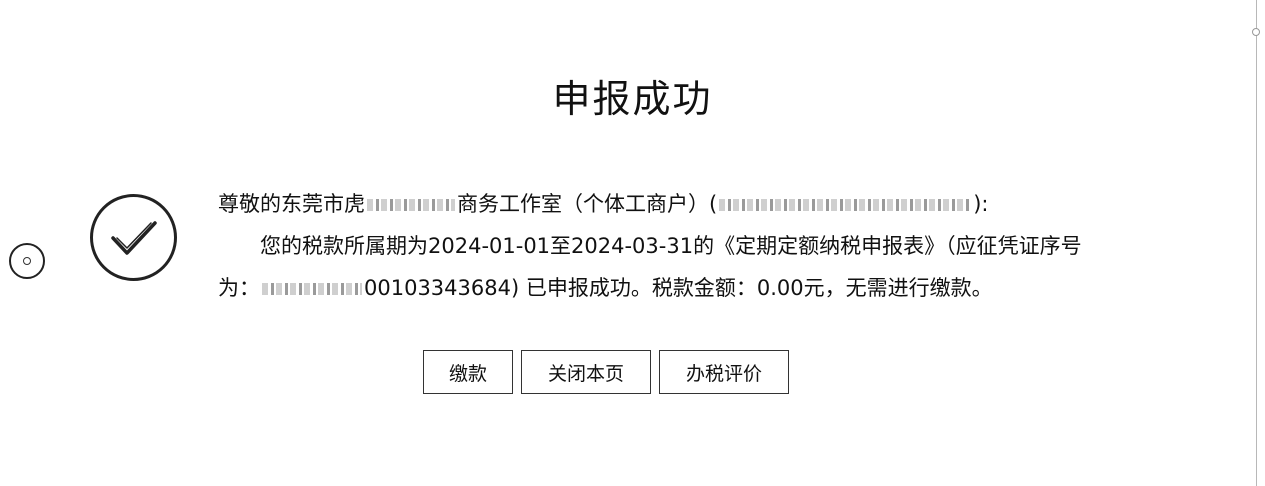 The width and height of the screenshot is (1265, 486). I want to click on side-float-button, so click(27, 261).